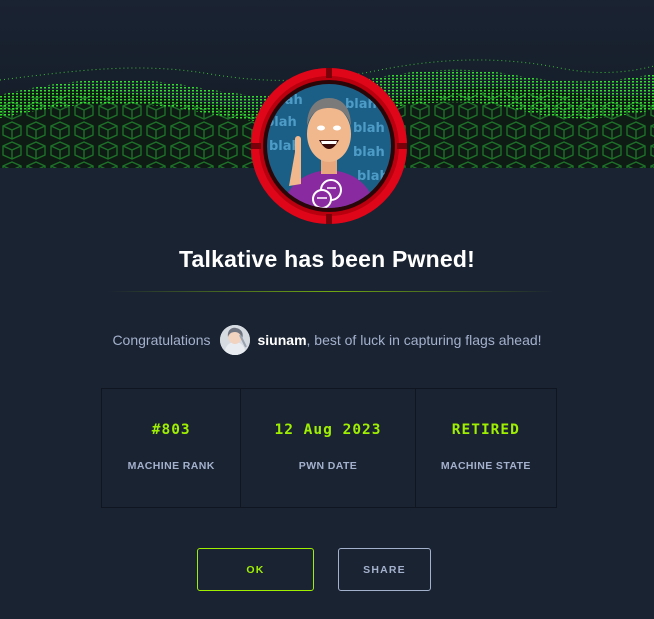  Describe the element at coordinates (329, 146) in the screenshot. I see `machine-avatar: blah blah blah blah blah blah blah` at that location.